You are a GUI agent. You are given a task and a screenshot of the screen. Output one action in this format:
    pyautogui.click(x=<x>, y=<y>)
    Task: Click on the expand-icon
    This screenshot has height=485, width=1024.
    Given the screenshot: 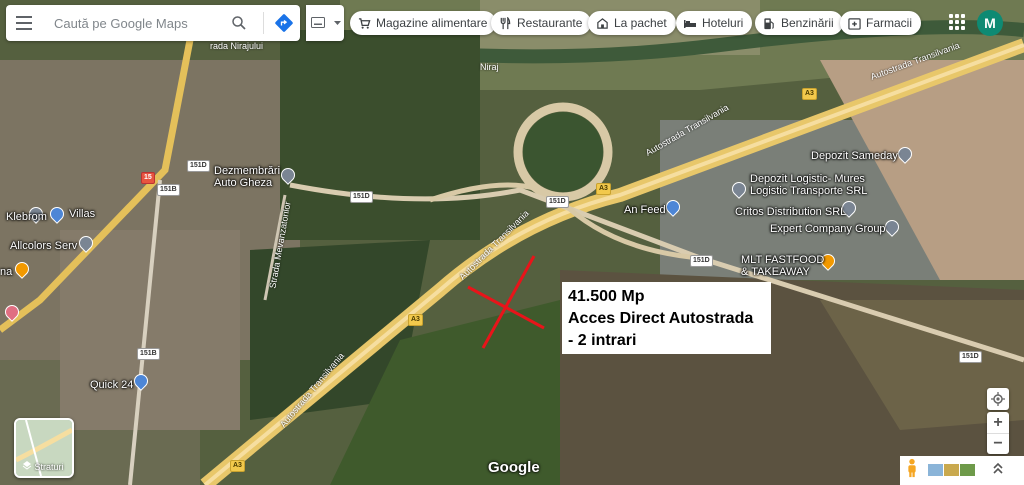 What is the action you would take?
    pyautogui.click(x=998, y=469)
    